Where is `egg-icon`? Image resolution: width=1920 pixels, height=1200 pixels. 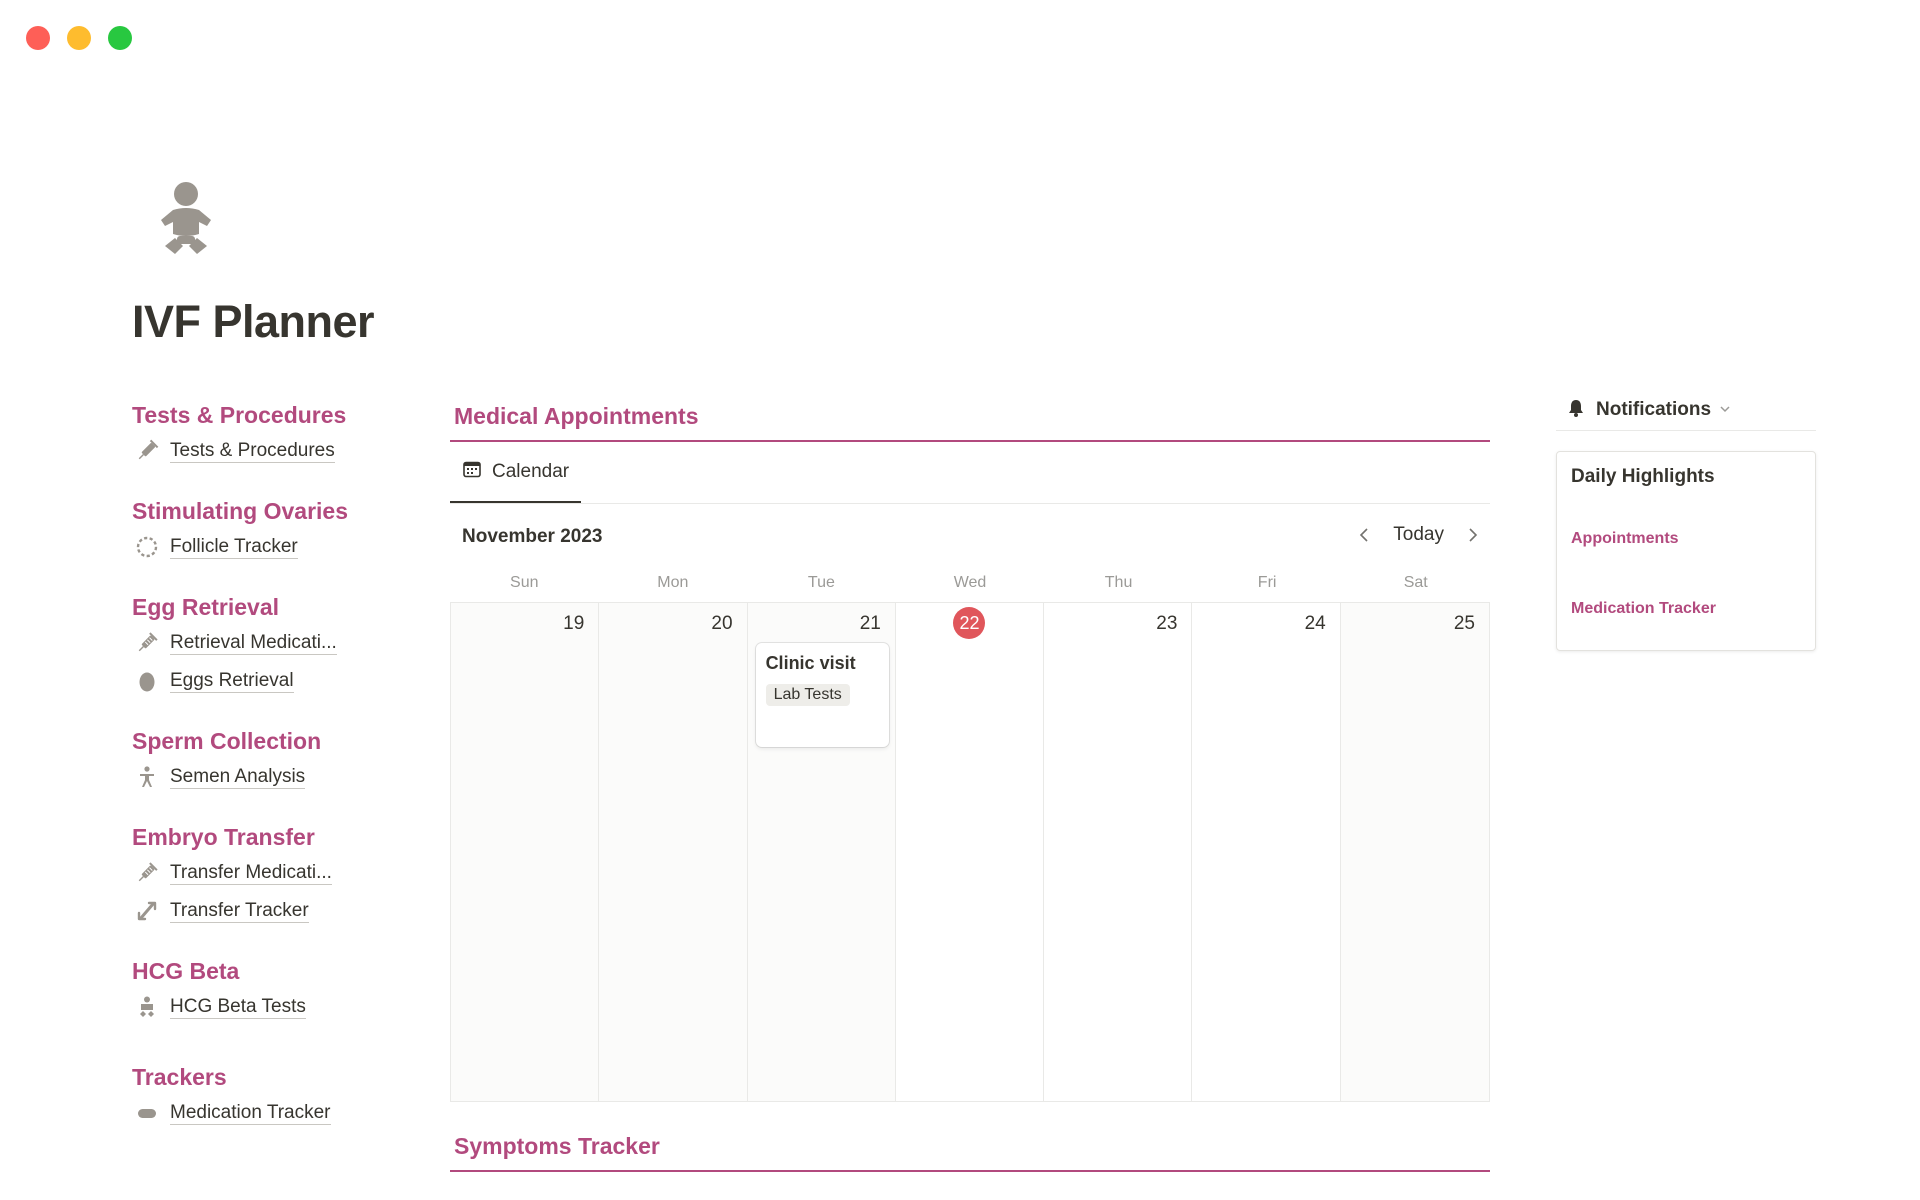
egg-icon is located at coordinates (147, 681).